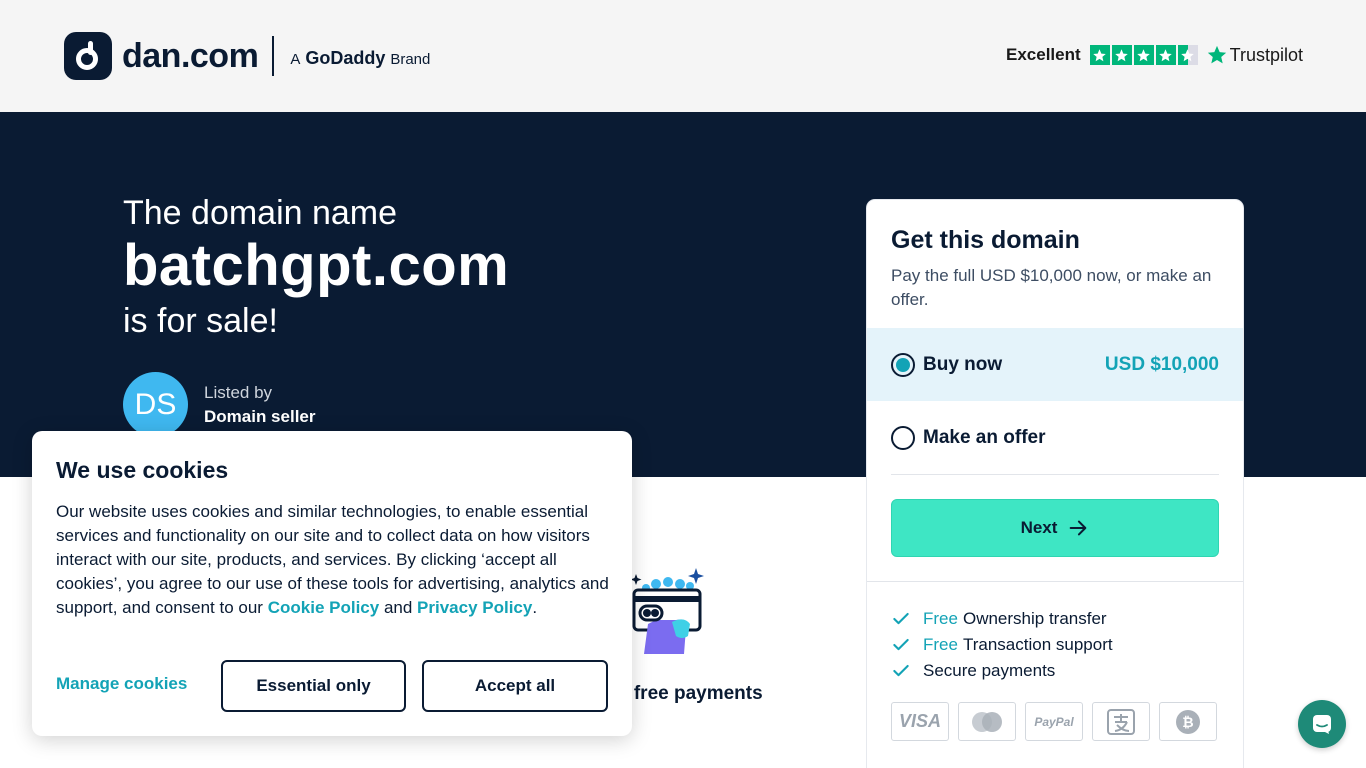 Image resolution: width=1366 pixels, height=768 pixels. What do you see at coordinates (323, 607) in the screenshot?
I see `cookie-policy-link: Cookie Policy` at bounding box center [323, 607].